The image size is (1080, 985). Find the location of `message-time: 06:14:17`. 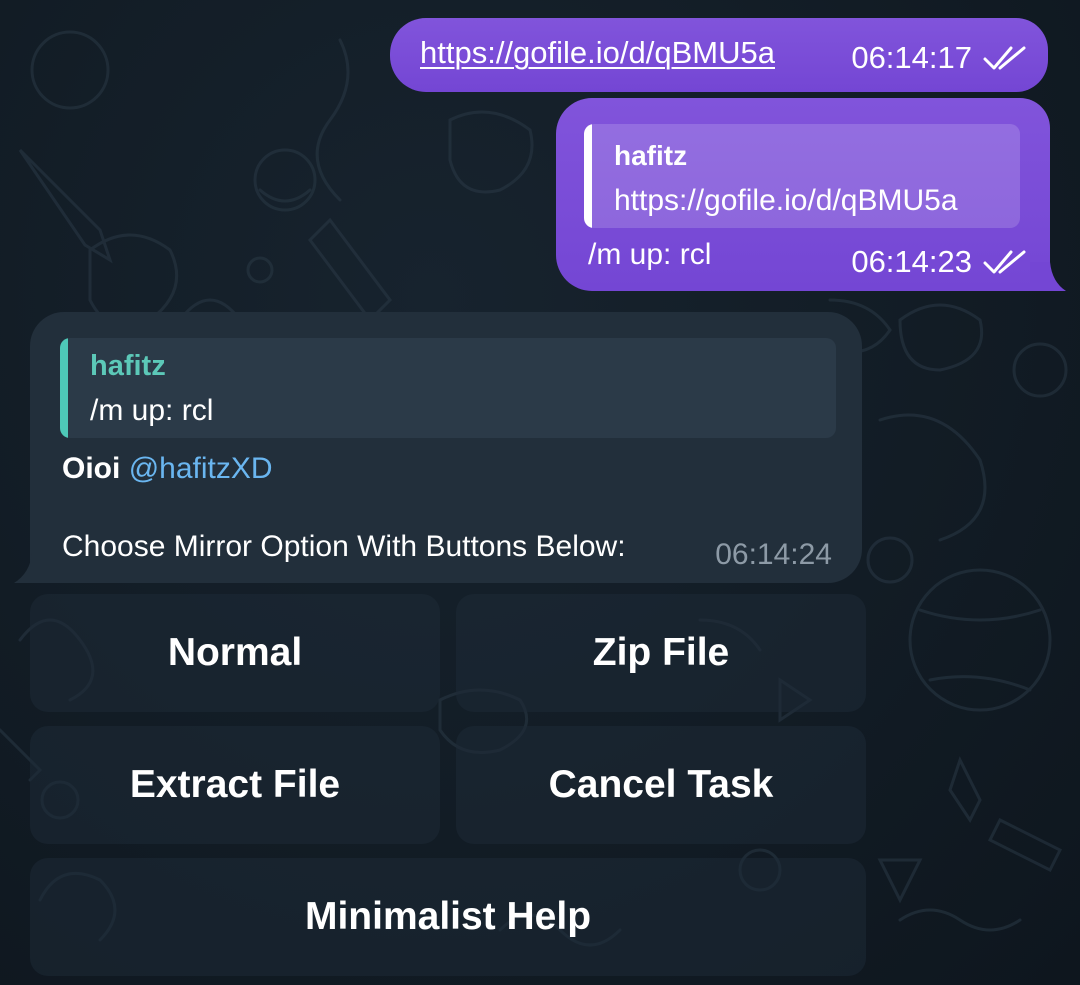

message-time: 06:14:17 is located at coordinates (911, 57).